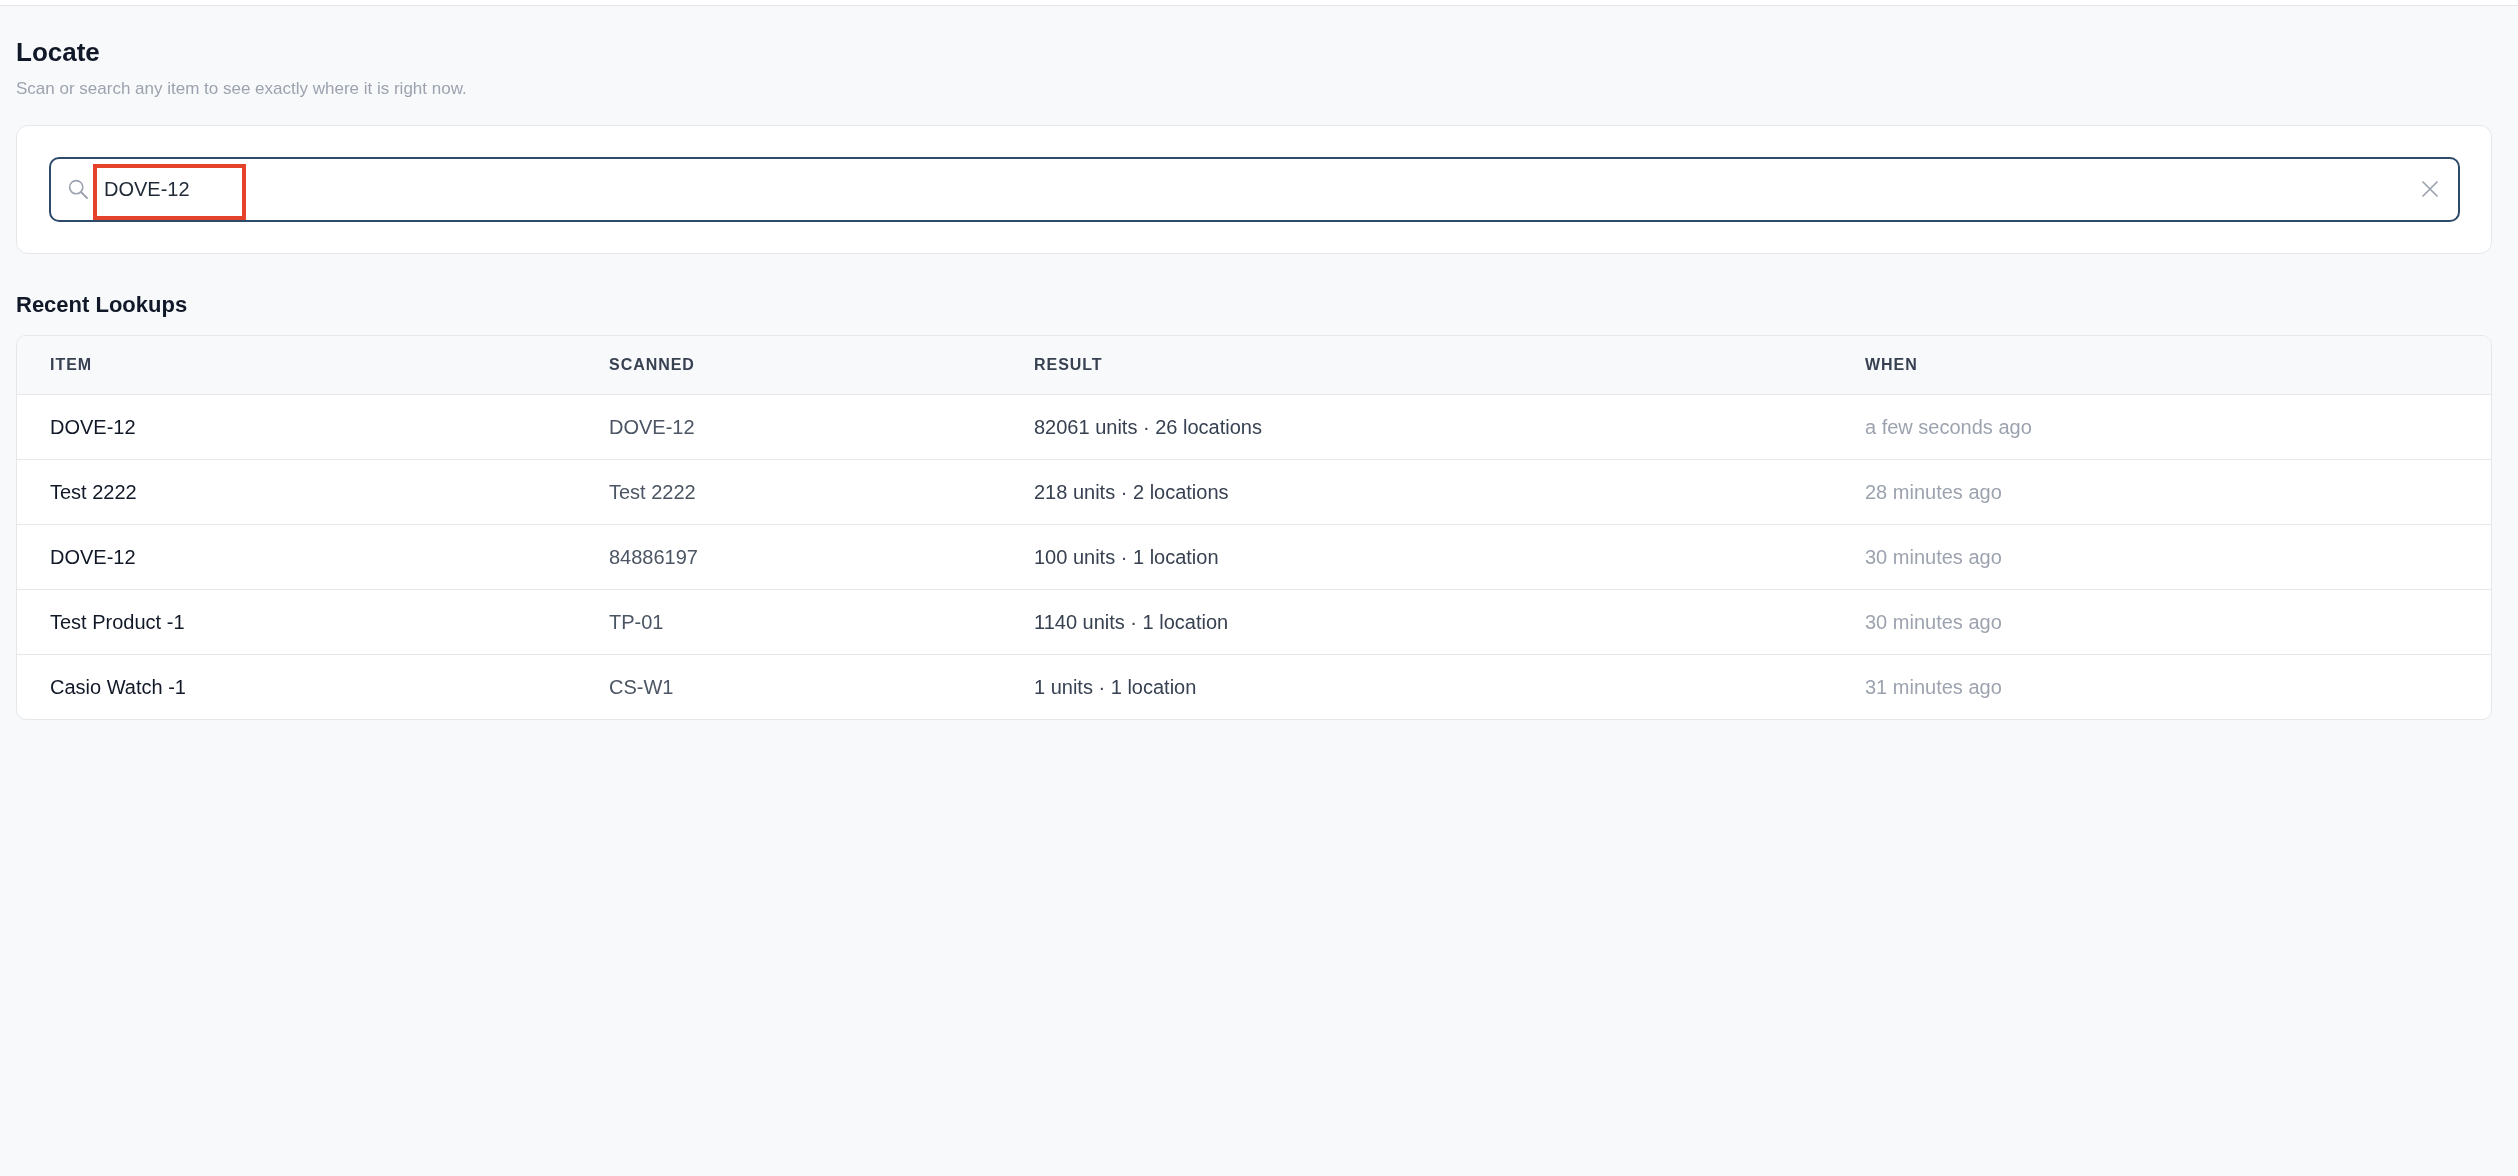 The width and height of the screenshot is (2518, 1176). I want to click on table-cell: 28 minutes ago, so click(1933, 492).